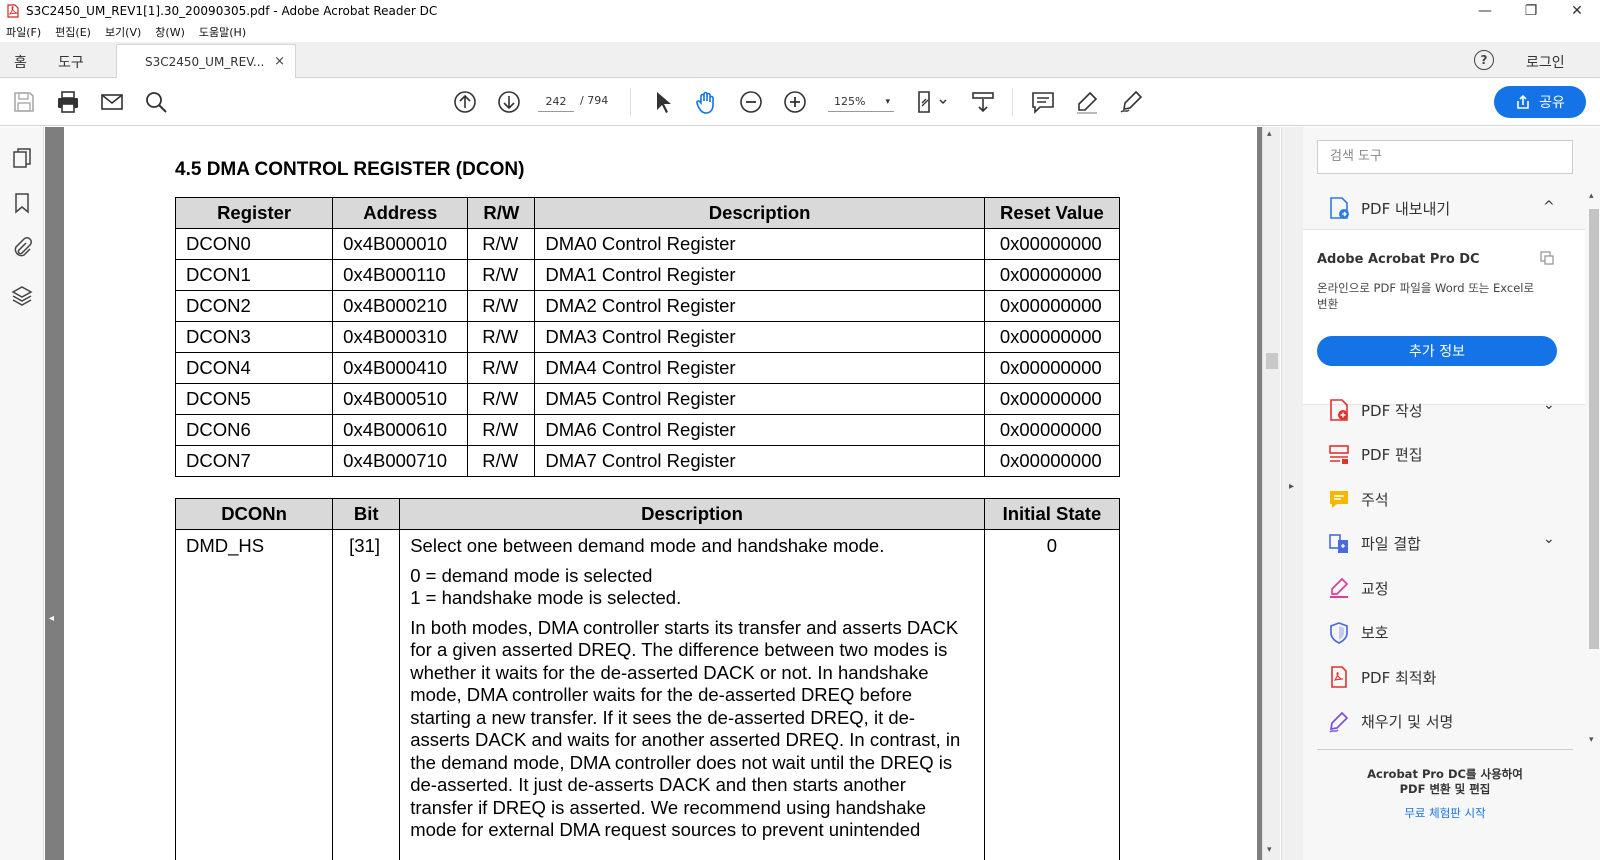 The width and height of the screenshot is (1600, 860). What do you see at coordinates (1437, 351) in the screenshot?
I see `more-info-button: 추가 정보` at bounding box center [1437, 351].